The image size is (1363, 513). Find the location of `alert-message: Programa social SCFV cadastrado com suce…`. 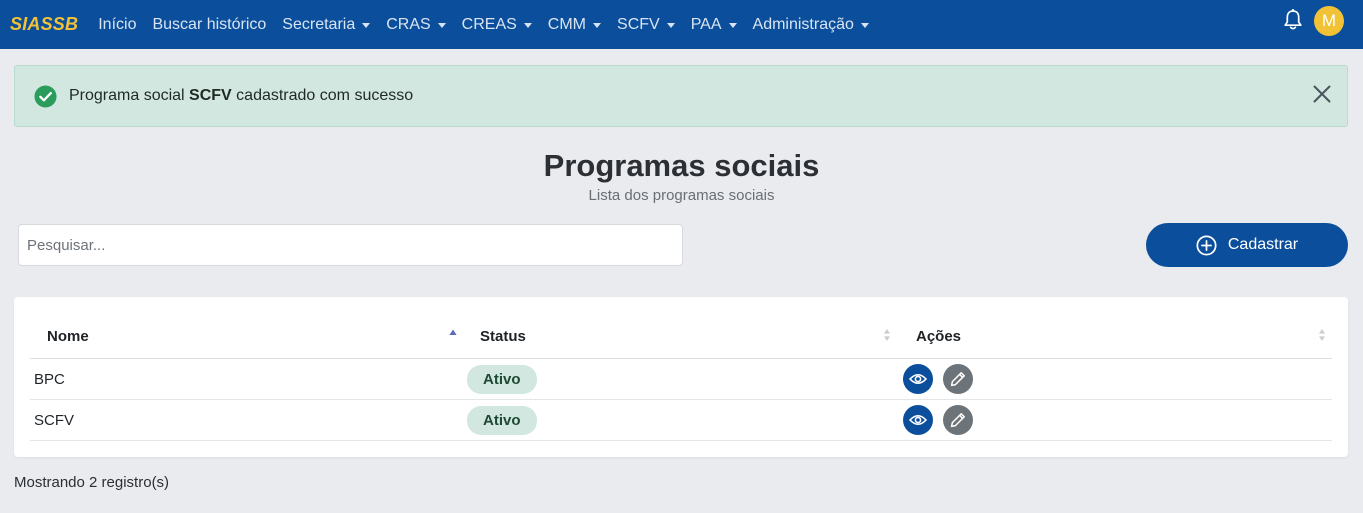

alert-message: Programa social SCFV cadastrado com suce… is located at coordinates (241, 96).